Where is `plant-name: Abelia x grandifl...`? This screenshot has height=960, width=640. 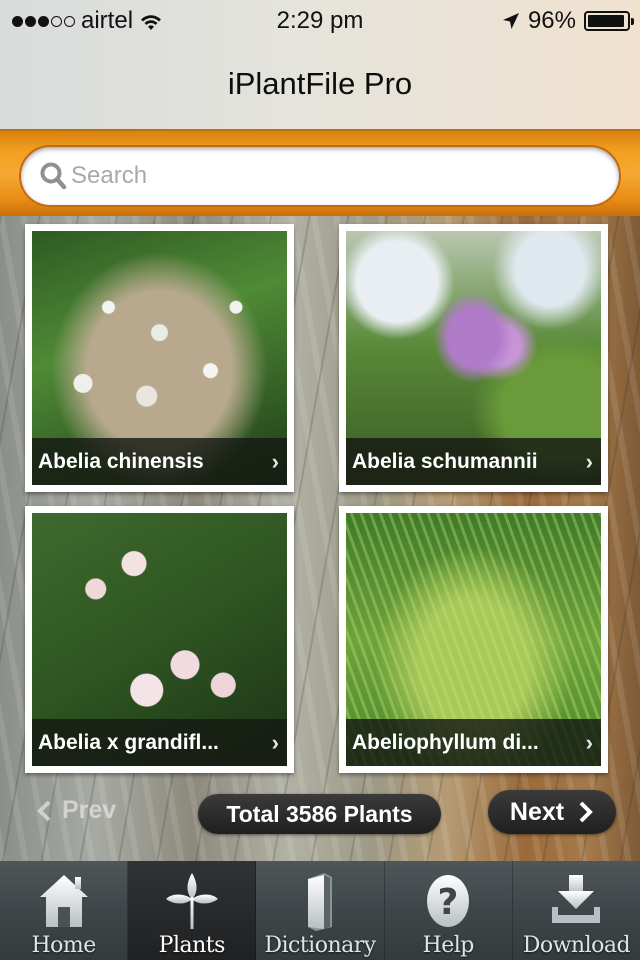
plant-name: Abelia x grandifl... is located at coordinates (128, 742).